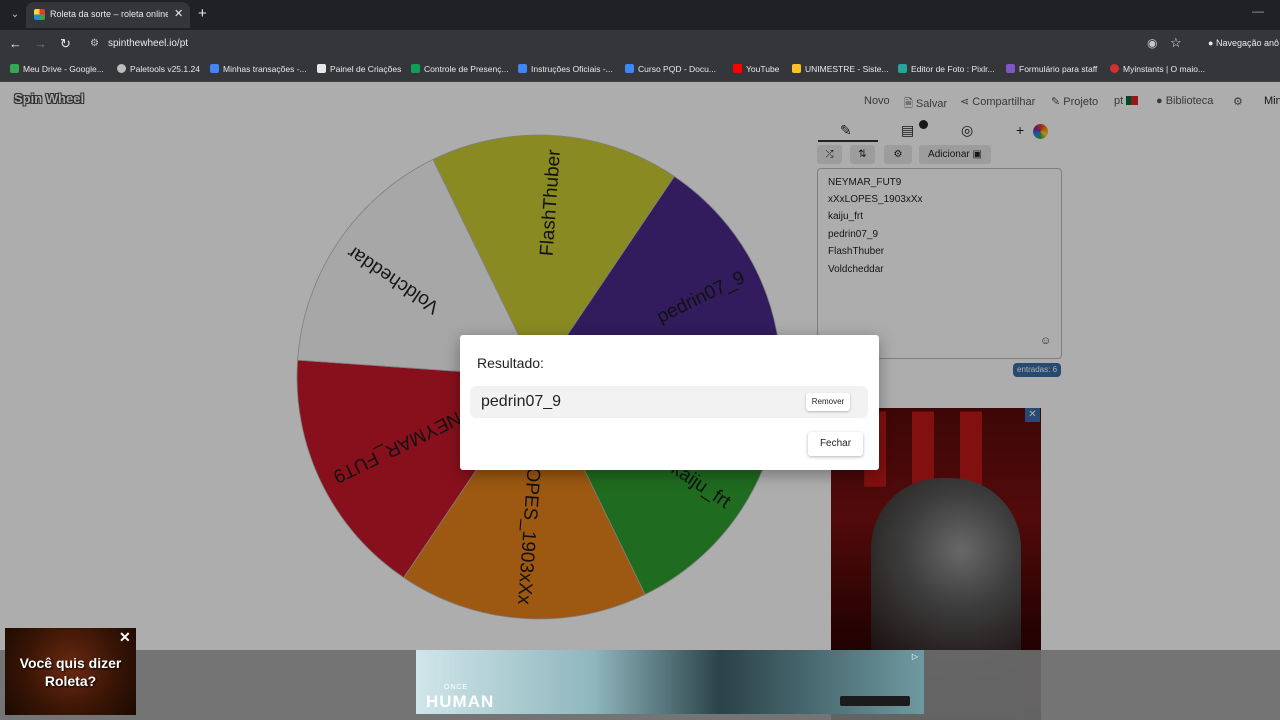 This screenshot has height=720, width=1280. Describe the element at coordinates (1152, 43) in the screenshot. I see `tracking-eye-icon: ◉` at that location.